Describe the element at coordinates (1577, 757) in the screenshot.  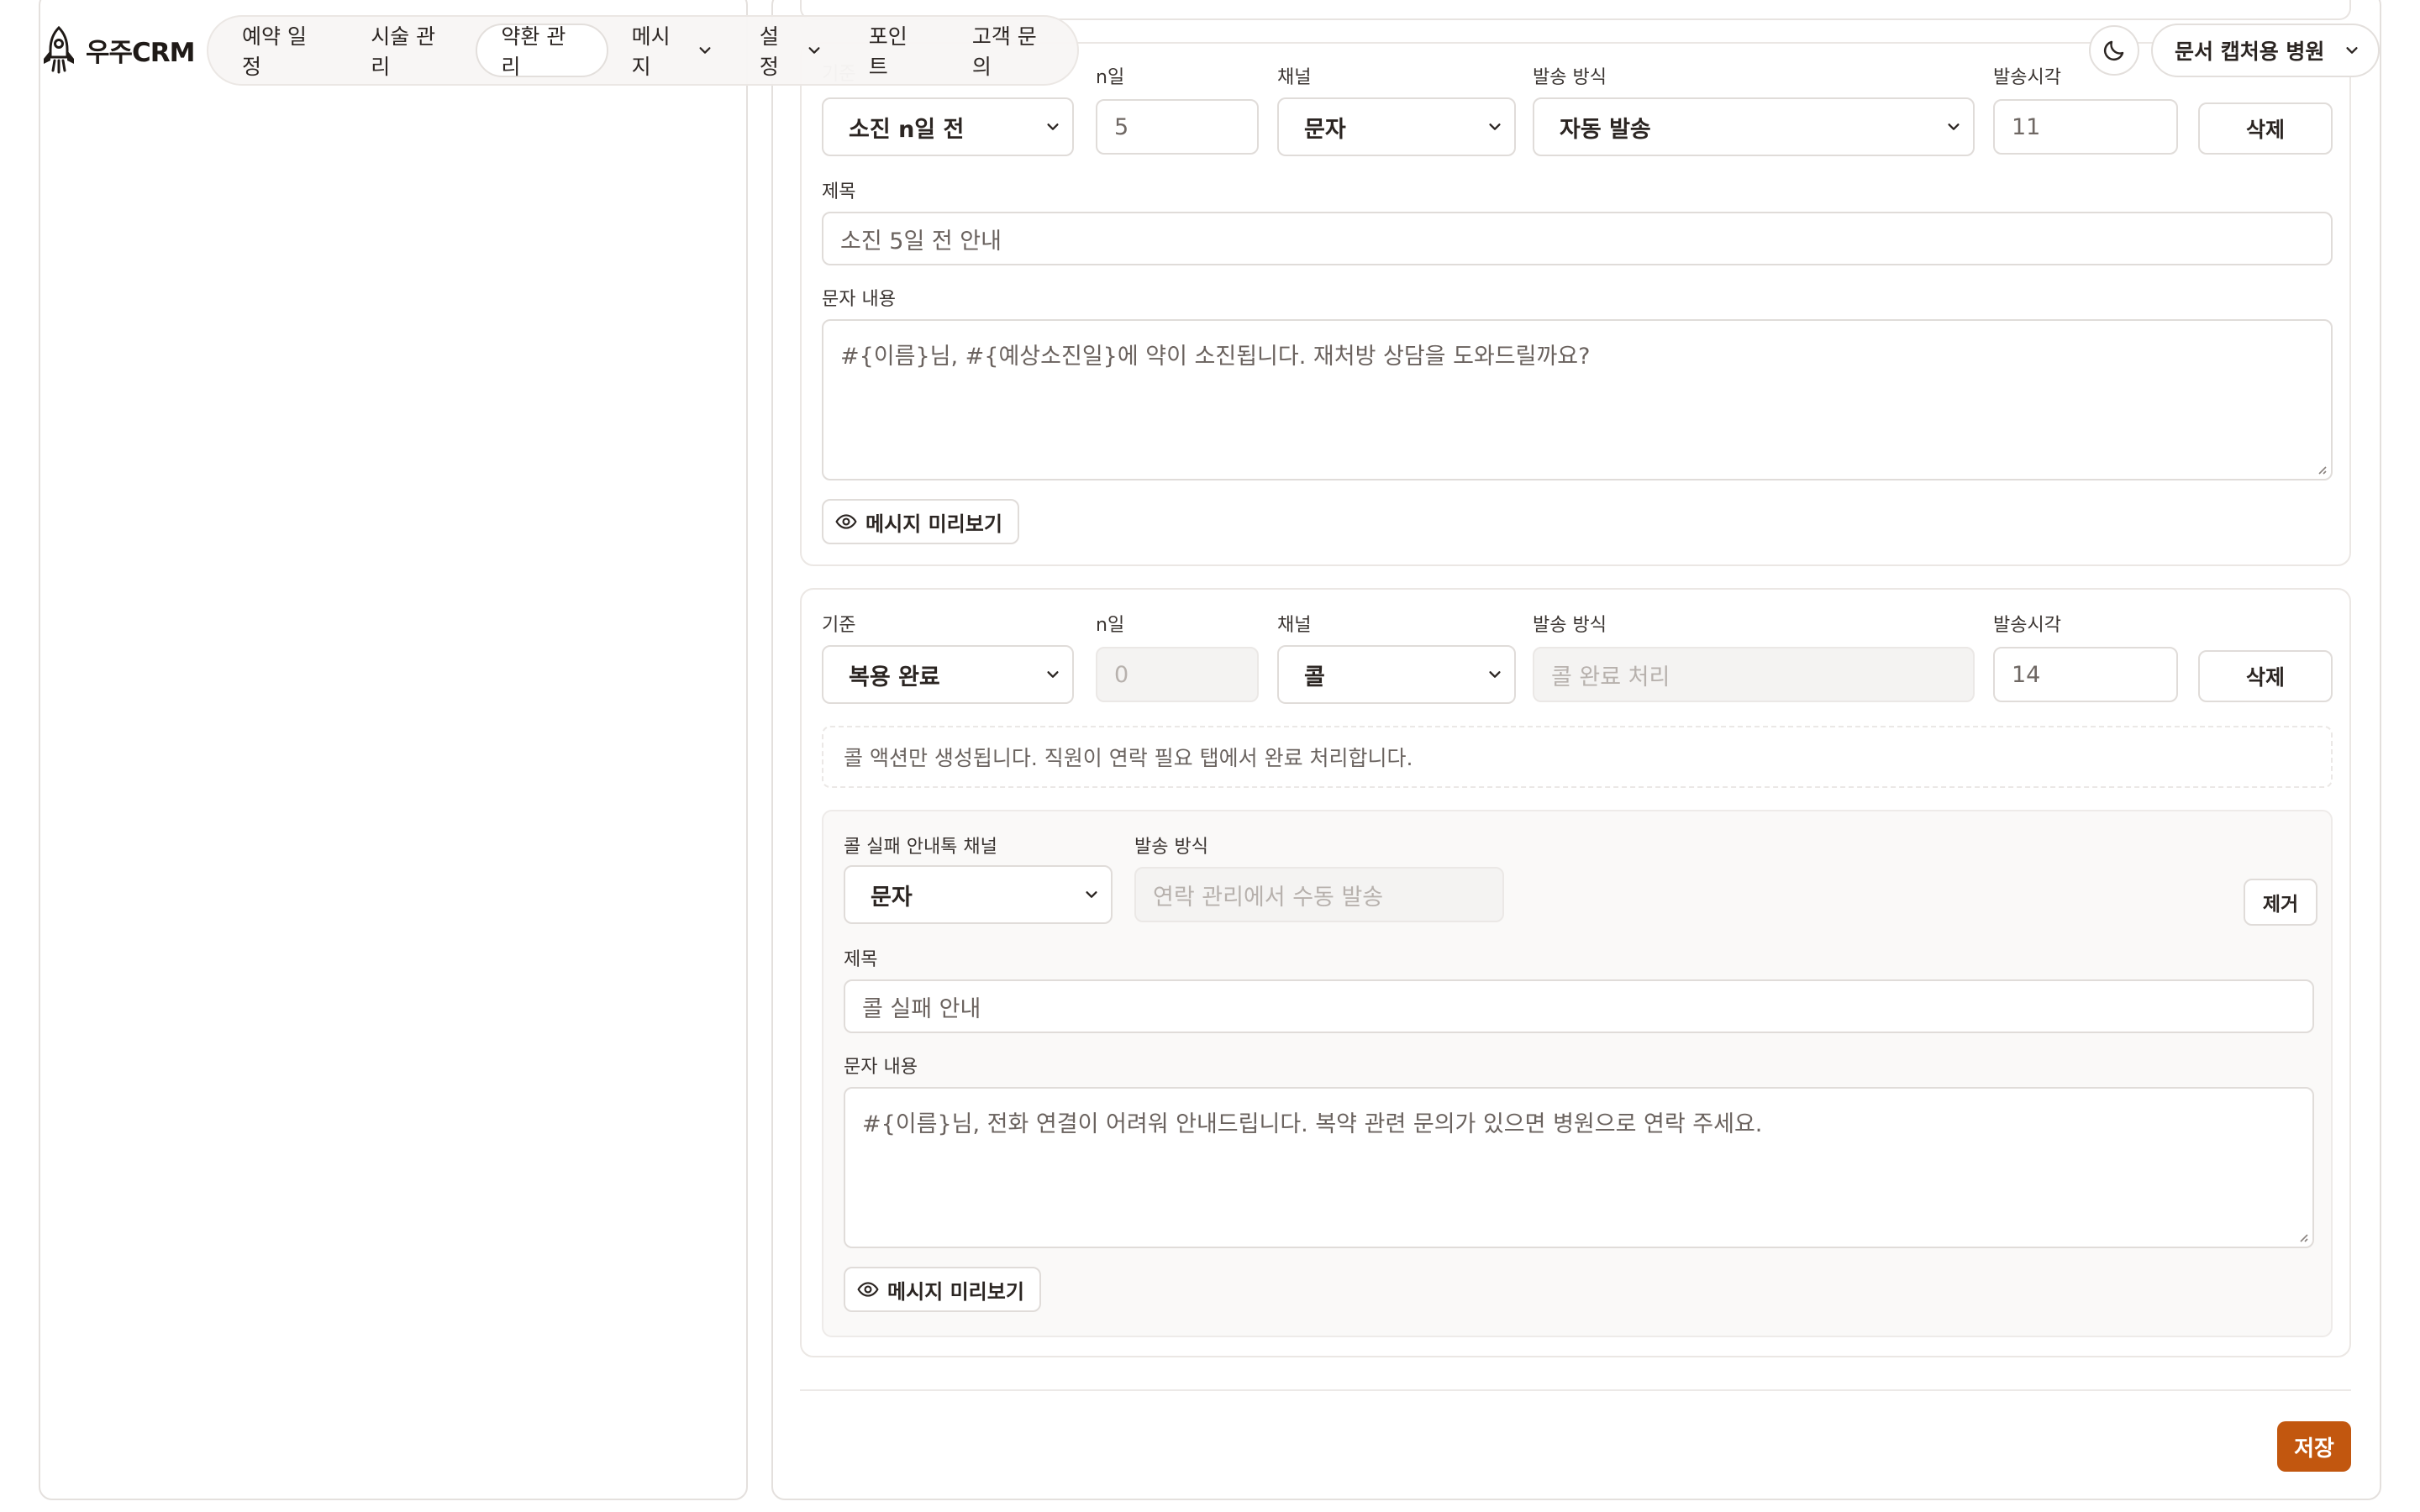
I see `call-action-note: 콜 액션만 생성됩니다. 직원이 연락 필요 탭에서 완료 처리합니다.` at that location.